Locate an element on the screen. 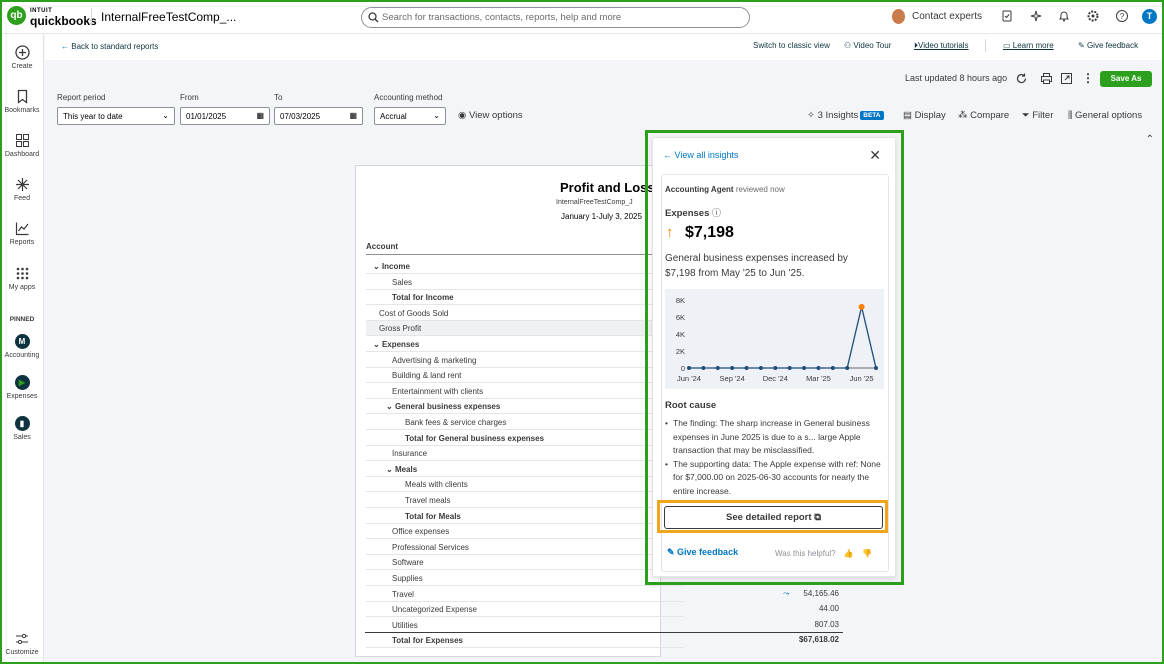  report-row: Meals with clients is located at coordinates (525, 485).